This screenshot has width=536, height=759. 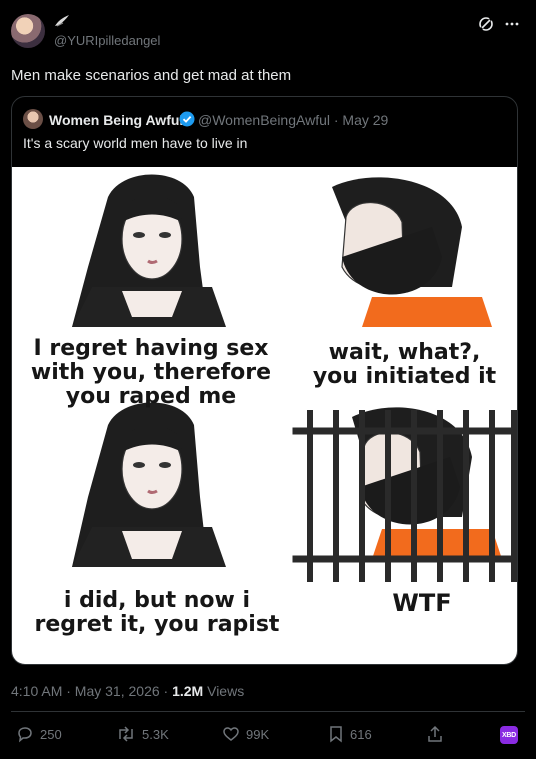 What do you see at coordinates (62, 21) in the screenshot?
I see `wing-badge-icon` at bounding box center [62, 21].